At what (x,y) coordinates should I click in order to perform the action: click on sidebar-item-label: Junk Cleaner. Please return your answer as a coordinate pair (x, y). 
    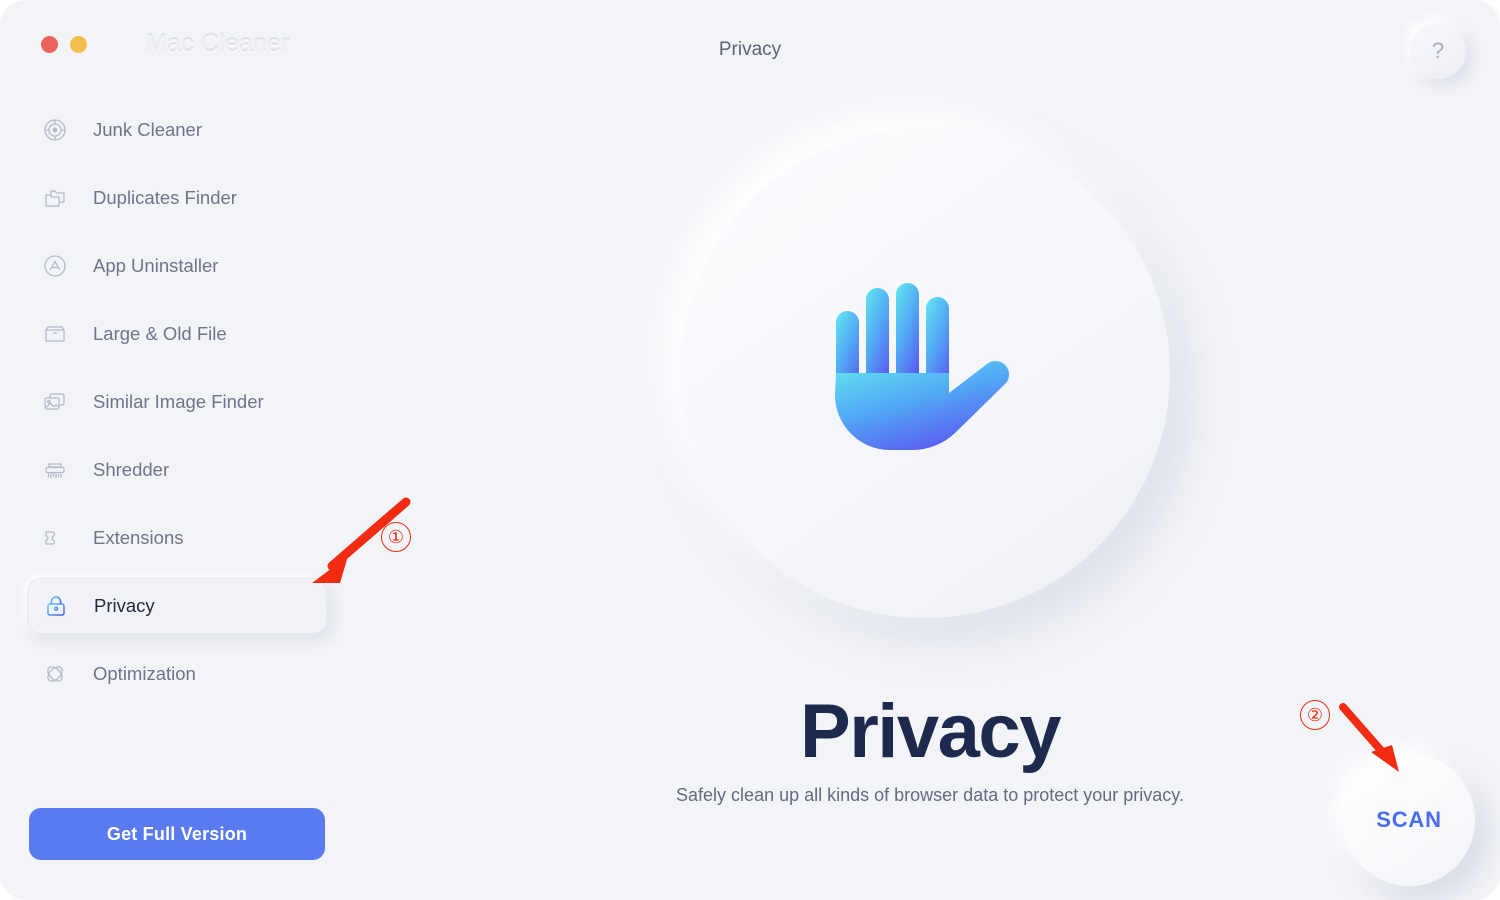
    Looking at the image, I should click on (148, 129).